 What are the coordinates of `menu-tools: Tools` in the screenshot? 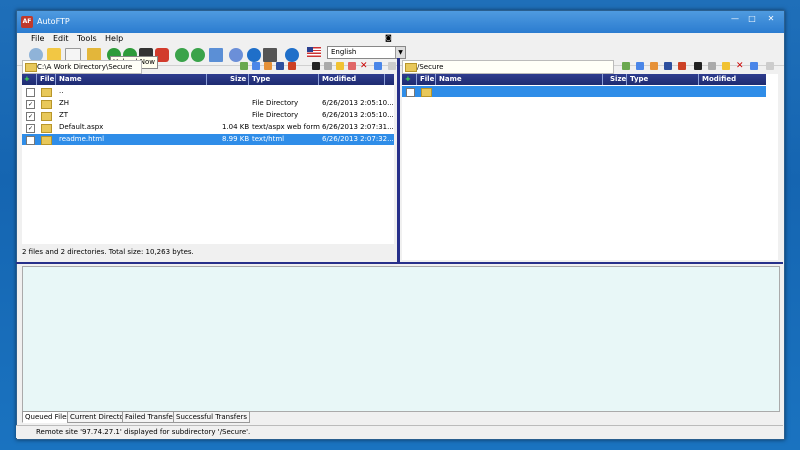 It's located at (87, 38).